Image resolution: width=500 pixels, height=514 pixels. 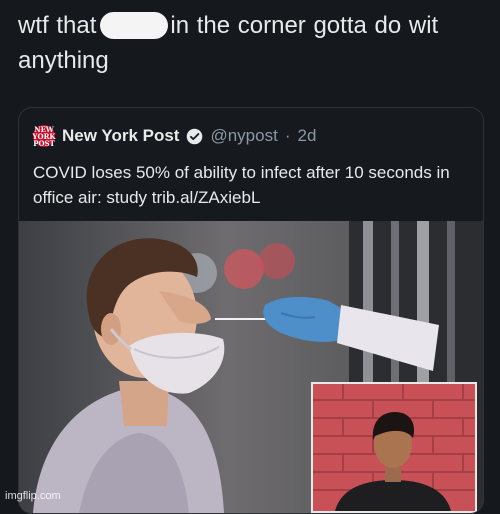 I want to click on corner-inset-photo, so click(x=394, y=447).